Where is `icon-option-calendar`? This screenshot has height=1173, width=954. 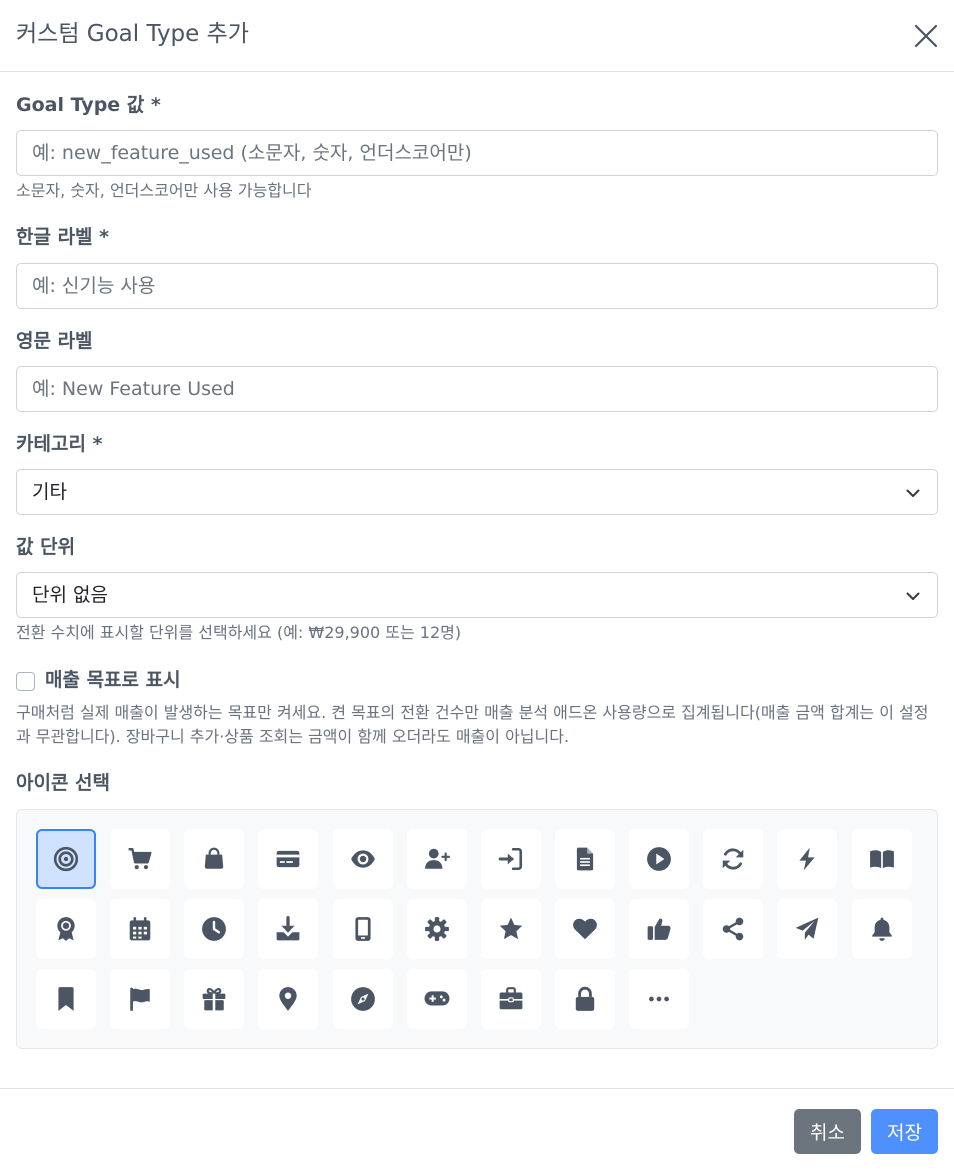
icon-option-calendar is located at coordinates (140, 929).